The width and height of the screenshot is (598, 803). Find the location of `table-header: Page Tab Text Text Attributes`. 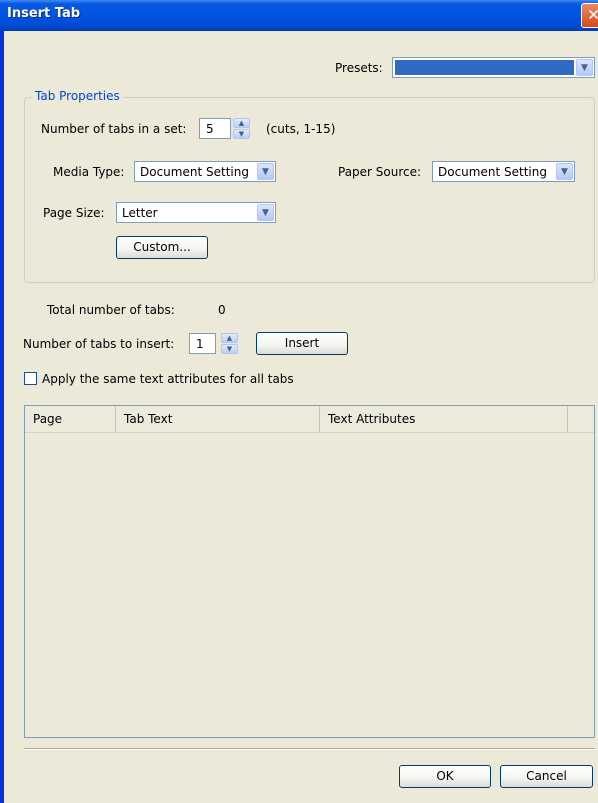

table-header: Page Tab Text Text Attributes is located at coordinates (309, 419).